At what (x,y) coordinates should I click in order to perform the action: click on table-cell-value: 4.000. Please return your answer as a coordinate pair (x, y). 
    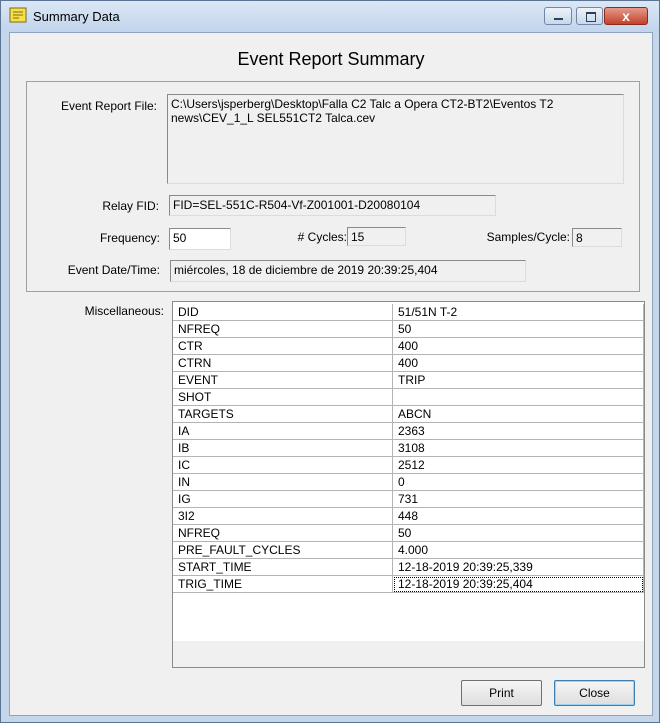
    Looking at the image, I should click on (518, 550).